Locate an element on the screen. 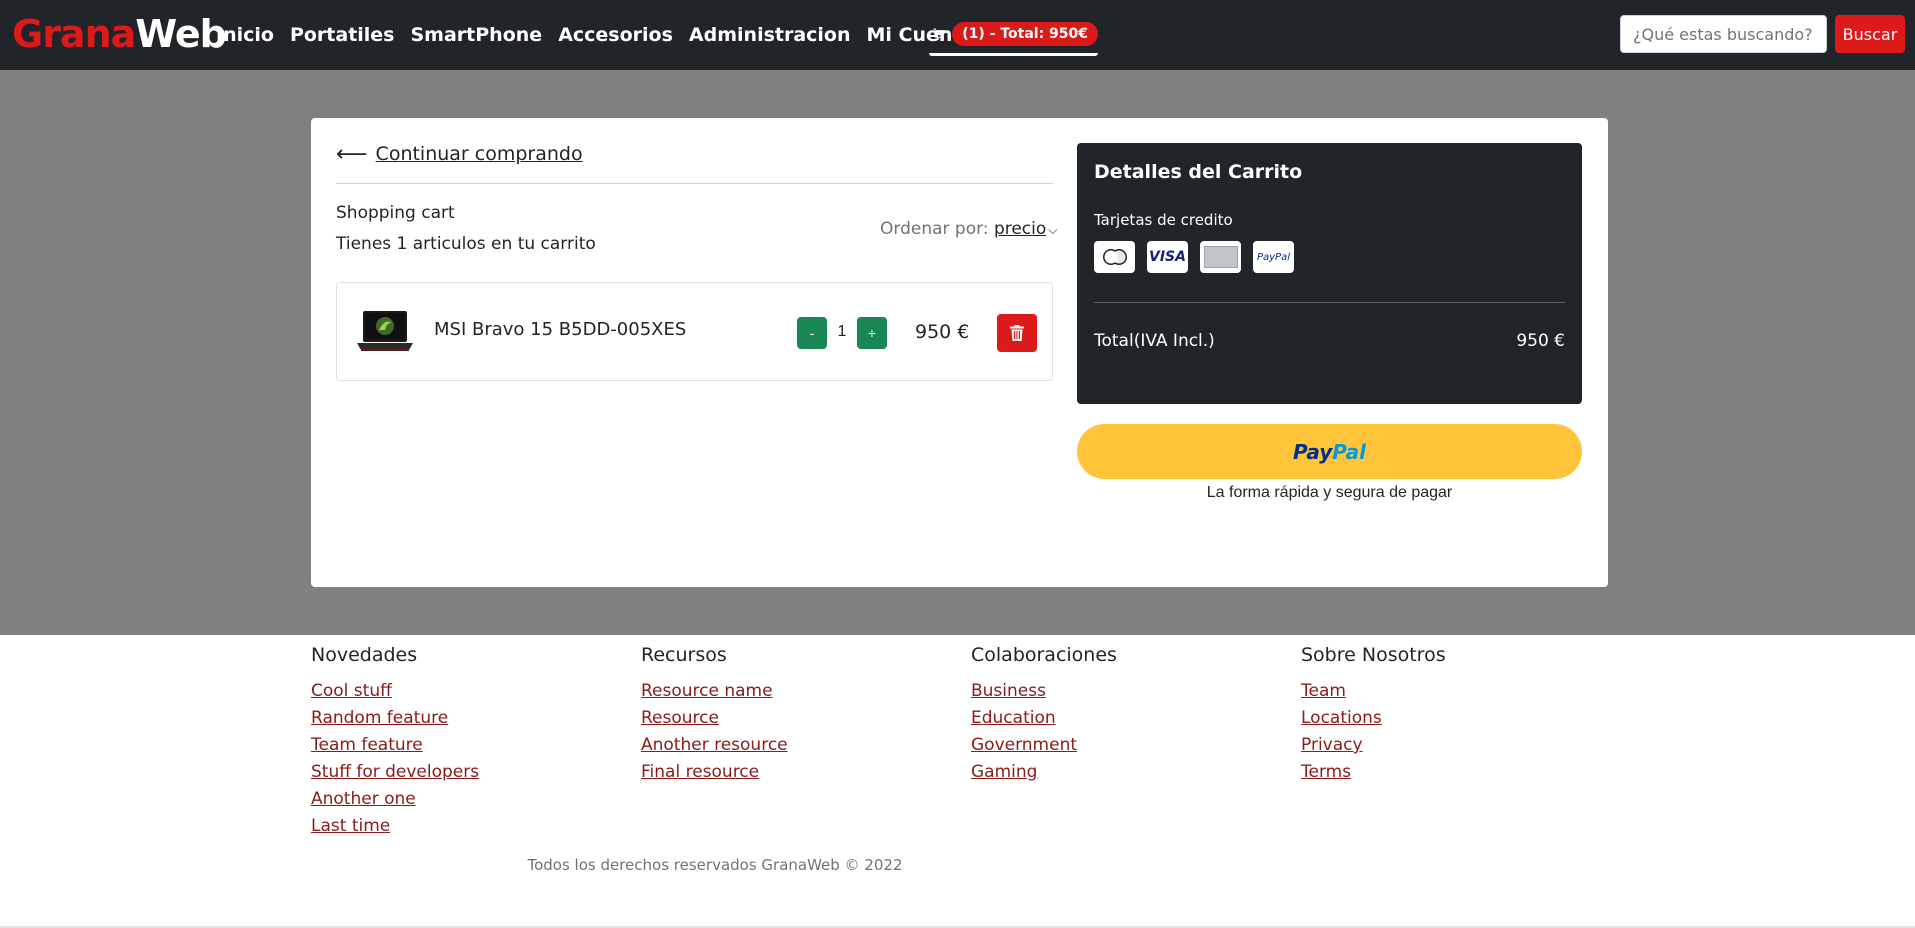 The width and height of the screenshot is (1915, 928). nav-link-accesorios: Accesorios is located at coordinates (615, 35).